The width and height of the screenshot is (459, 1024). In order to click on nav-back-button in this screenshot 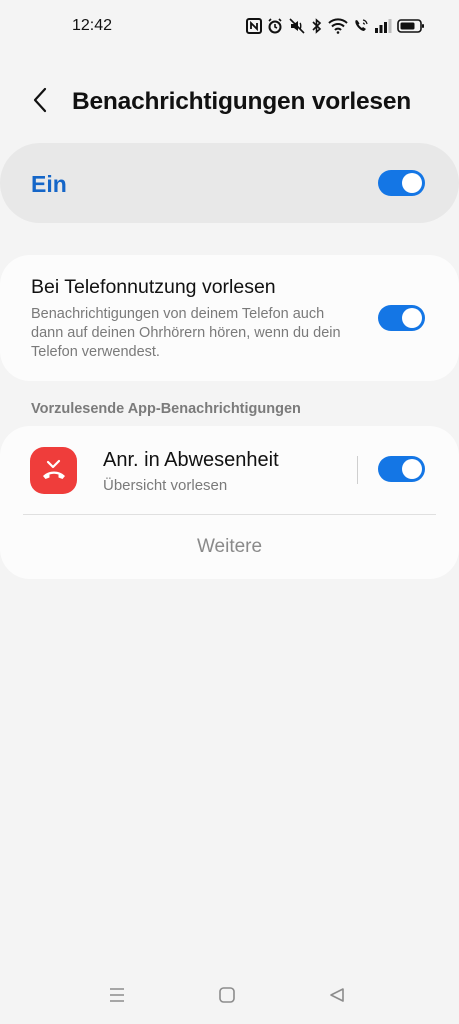, I will do `click(337, 997)`.